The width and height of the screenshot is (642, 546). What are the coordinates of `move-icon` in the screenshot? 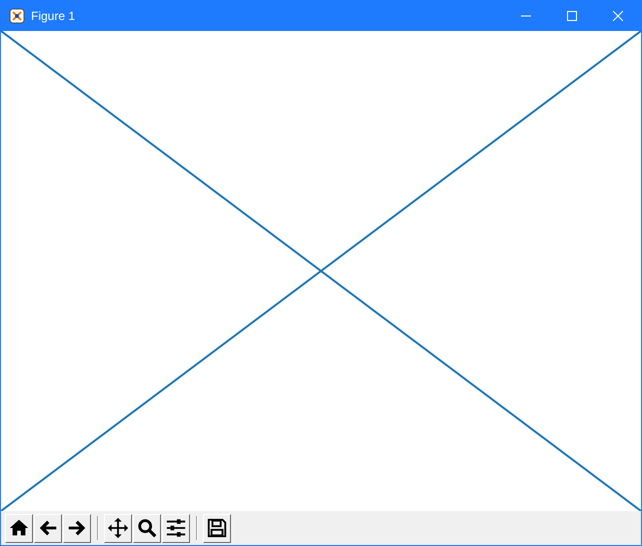 It's located at (118, 528).